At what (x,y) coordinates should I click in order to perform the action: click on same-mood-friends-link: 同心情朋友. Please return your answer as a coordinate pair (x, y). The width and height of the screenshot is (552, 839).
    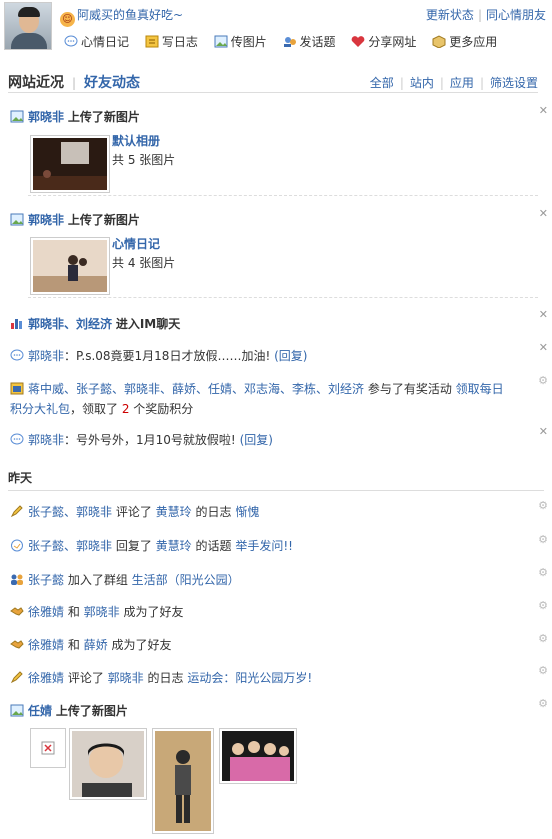
    Looking at the image, I should click on (516, 15).